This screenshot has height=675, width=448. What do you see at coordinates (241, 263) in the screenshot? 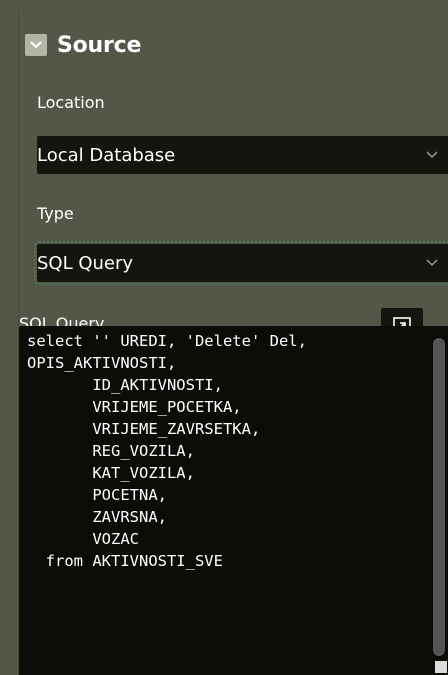
I see `type-select: SQL Query` at bounding box center [241, 263].